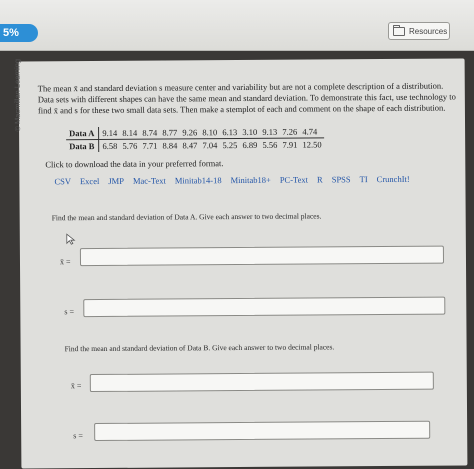 Image resolution: width=474 pixels, height=469 pixels. Describe the element at coordinates (62, 181) in the screenshot. I see `download-csv-link: CSV` at that location.